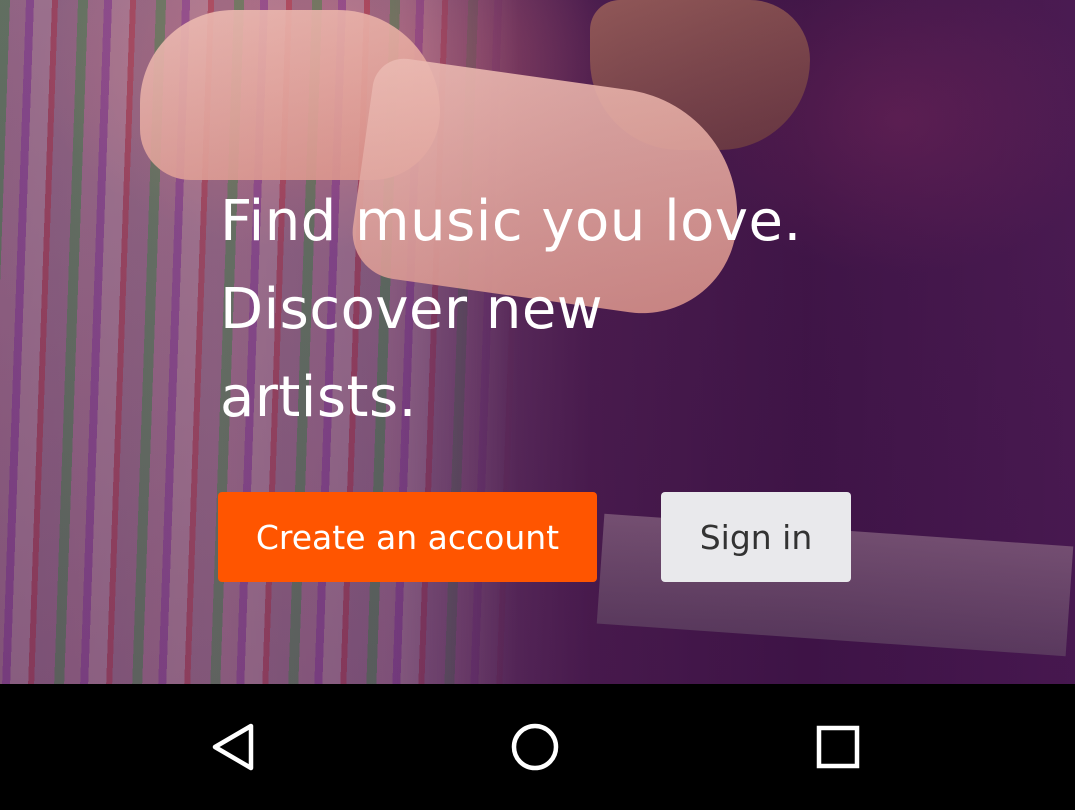 This screenshot has height=810, width=1075. I want to click on create-account-button: Create an account, so click(407, 537).